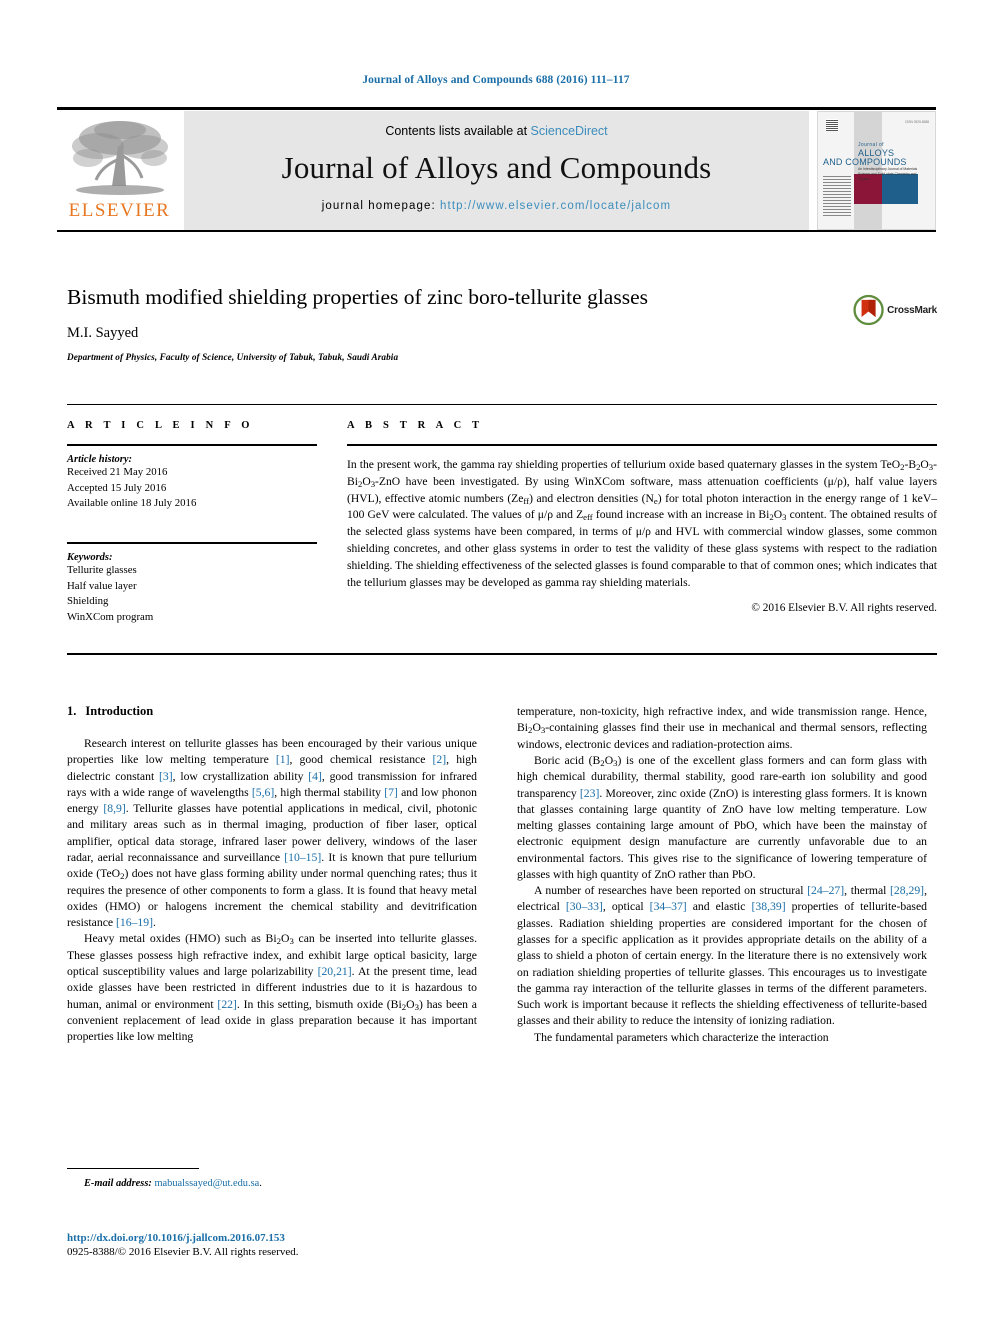 The image size is (992, 1323). What do you see at coordinates (415, 425) in the screenshot?
I see `abstract-heading: A B S T R A C T` at bounding box center [415, 425].